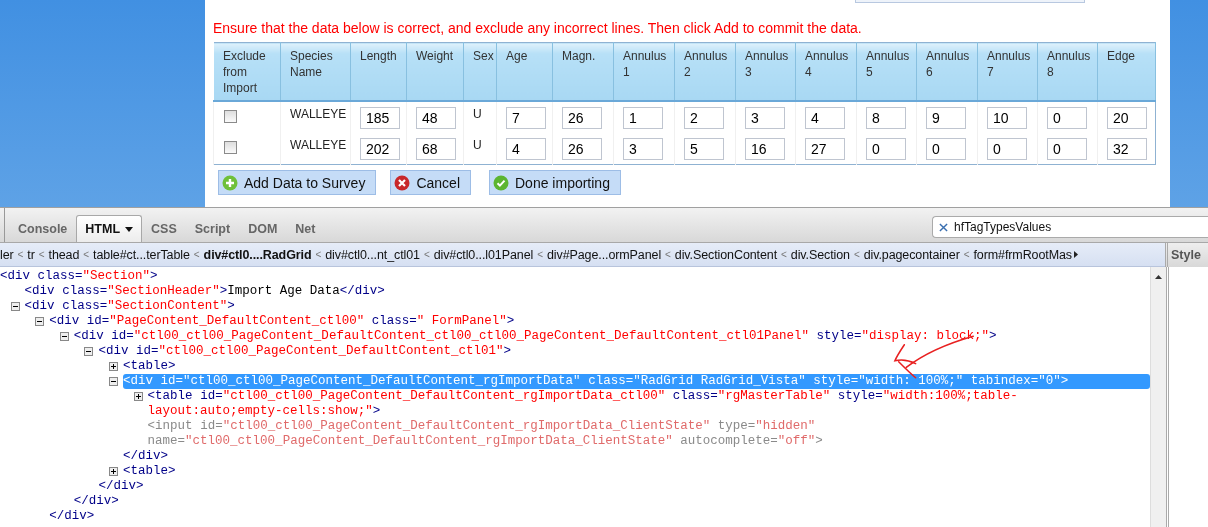 The height and width of the screenshot is (527, 1208). Describe the element at coordinates (648, 404) in the screenshot. I see `html-source-line: <table id="ctl00_ctl00_PageContent_DefaultContent_rgImportData_ctl00" class="rgMasterTable" style="width:100%;table-layout:auto;empty-cells:show;">` at that location.